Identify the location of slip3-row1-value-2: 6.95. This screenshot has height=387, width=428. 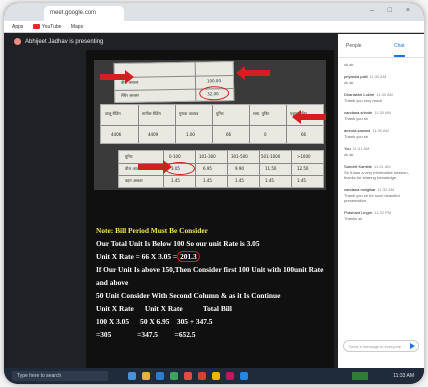
(207, 168).